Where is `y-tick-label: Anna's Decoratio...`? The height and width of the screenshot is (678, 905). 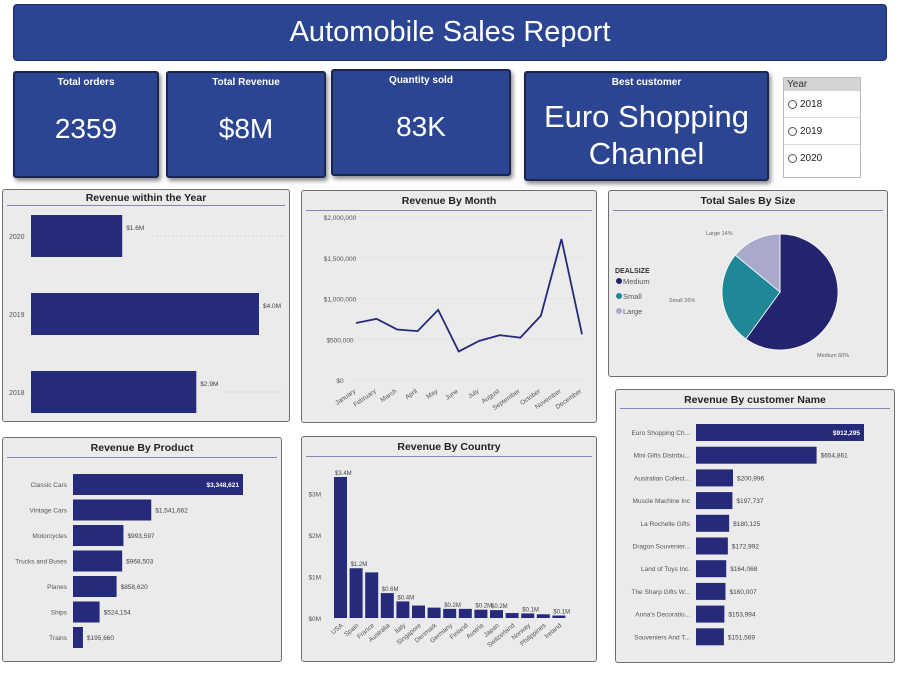 y-tick-label: Anna's Decoratio... is located at coordinates (662, 615).